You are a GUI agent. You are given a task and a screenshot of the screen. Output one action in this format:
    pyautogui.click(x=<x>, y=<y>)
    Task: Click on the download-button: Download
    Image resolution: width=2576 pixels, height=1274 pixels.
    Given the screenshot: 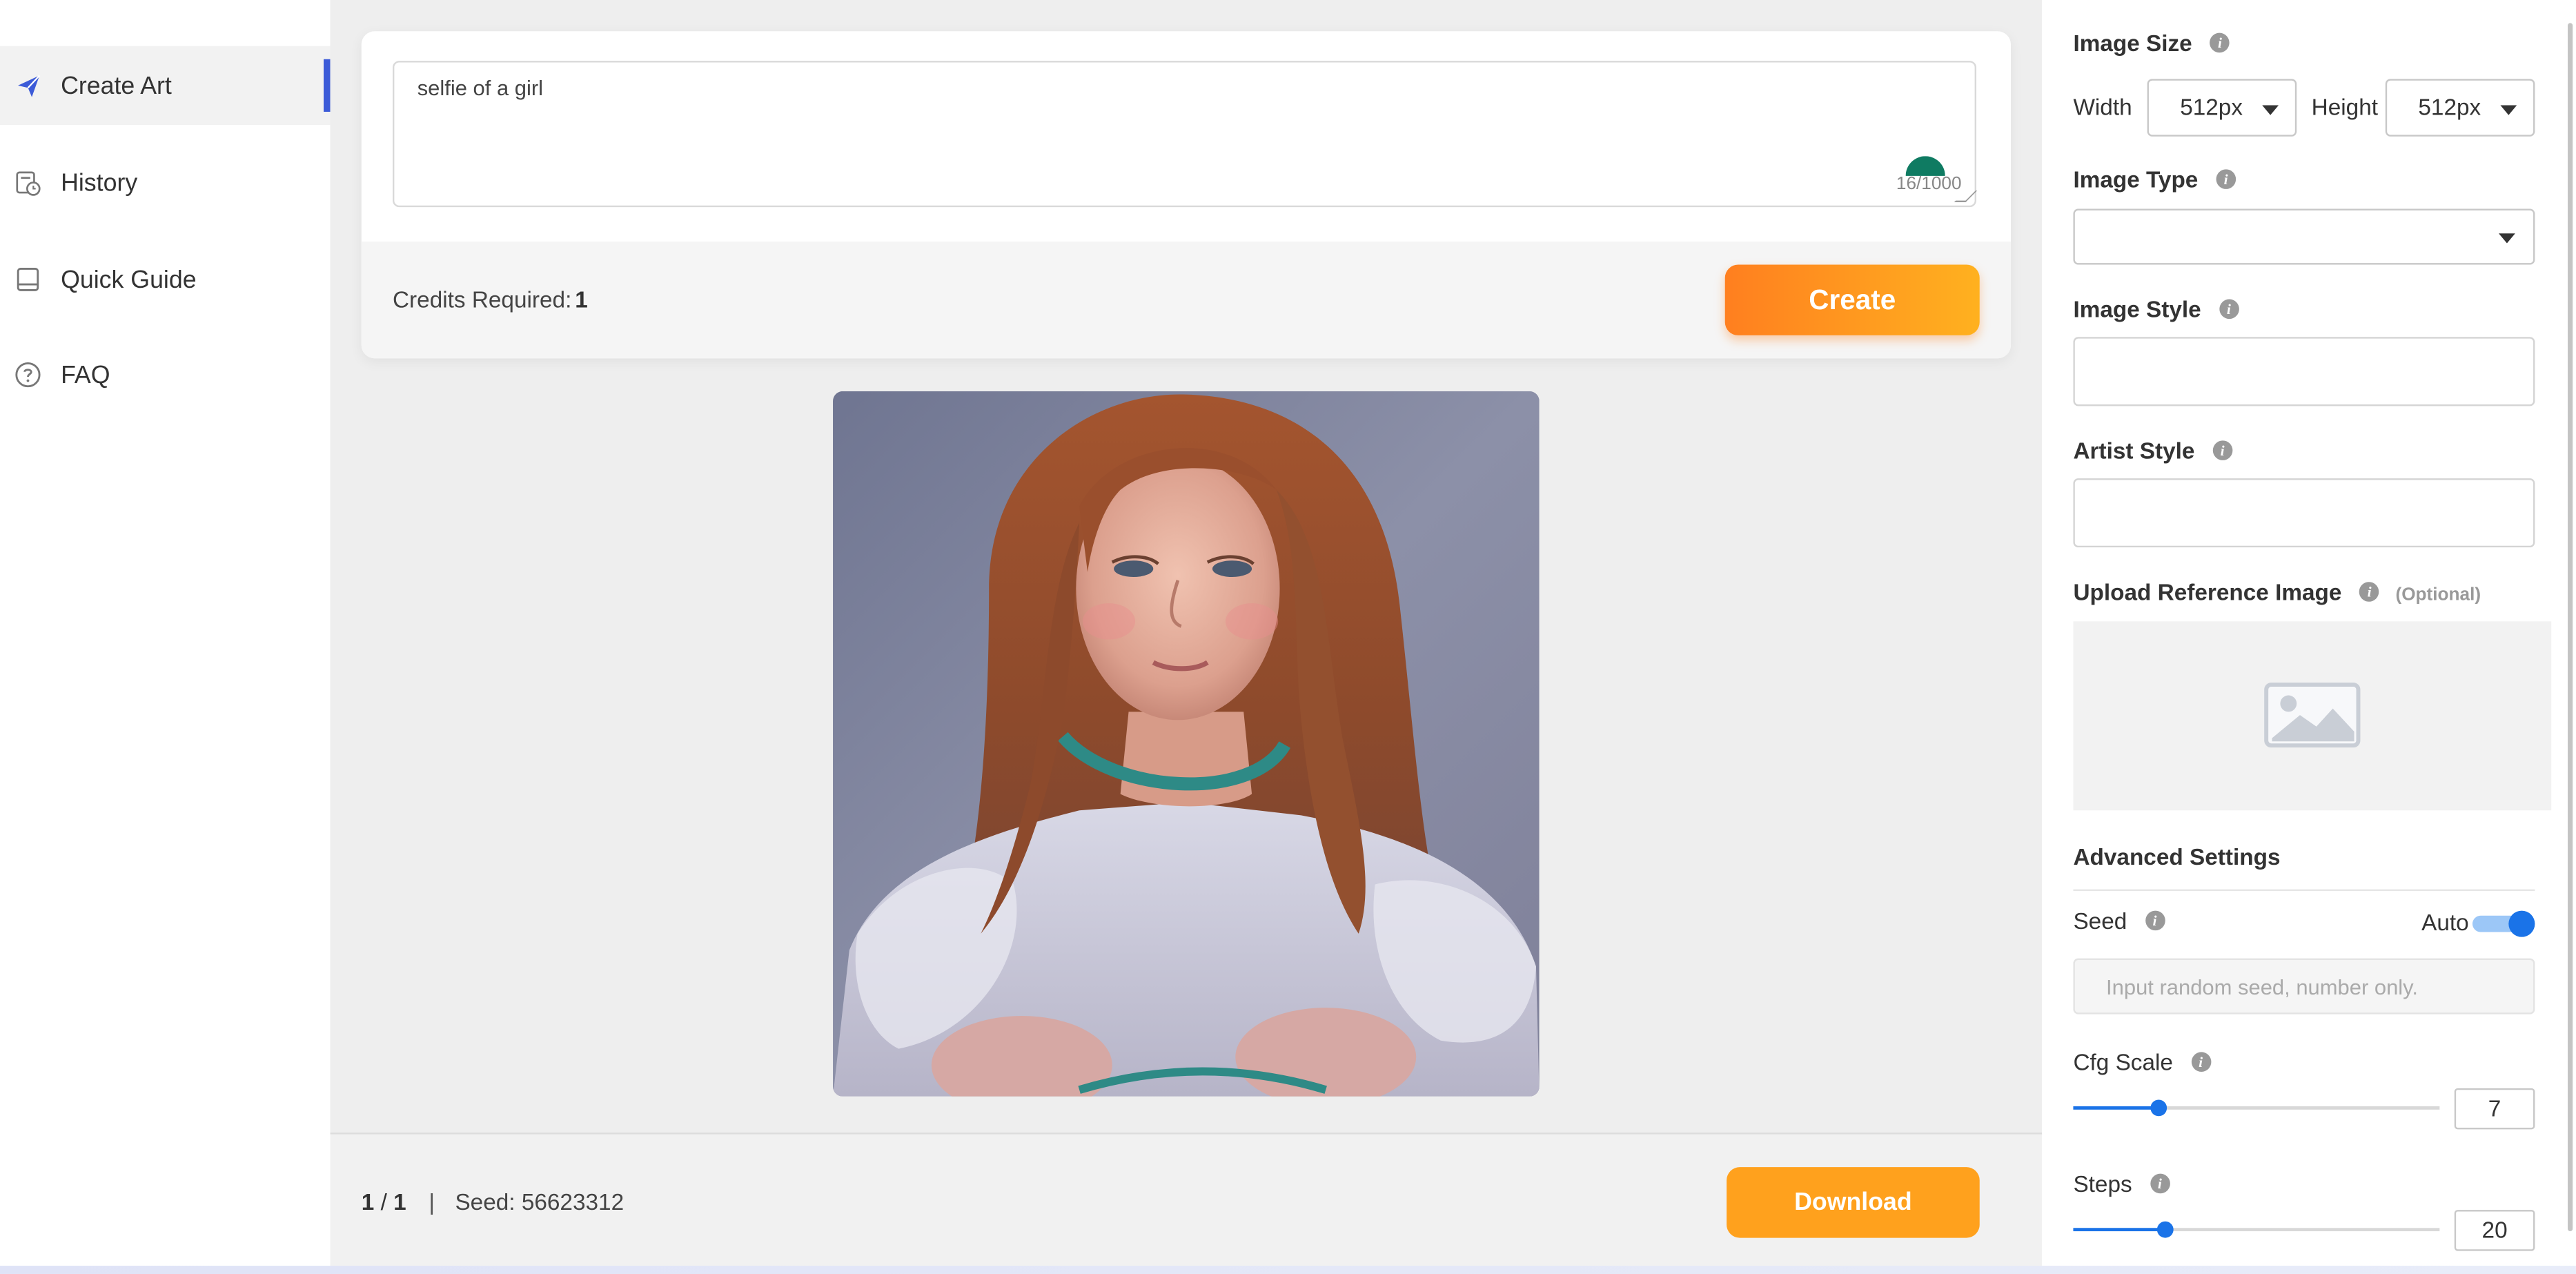 What is the action you would take?
    pyautogui.click(x=1853, y=1202)
    